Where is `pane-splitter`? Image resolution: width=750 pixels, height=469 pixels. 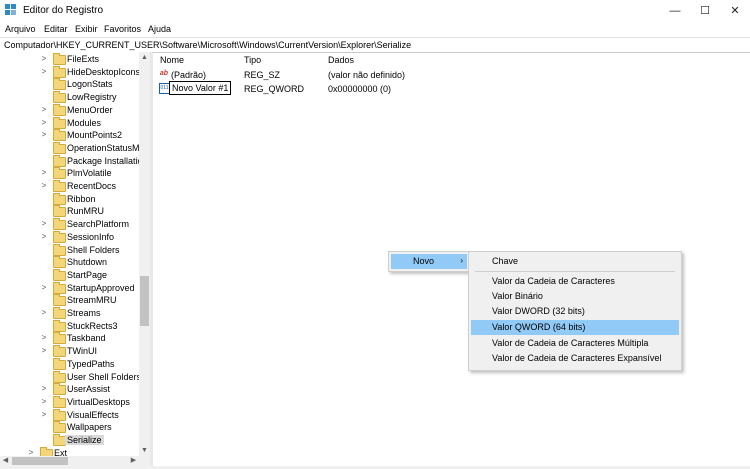 pane-splitter is located at coordinates (151, 259).